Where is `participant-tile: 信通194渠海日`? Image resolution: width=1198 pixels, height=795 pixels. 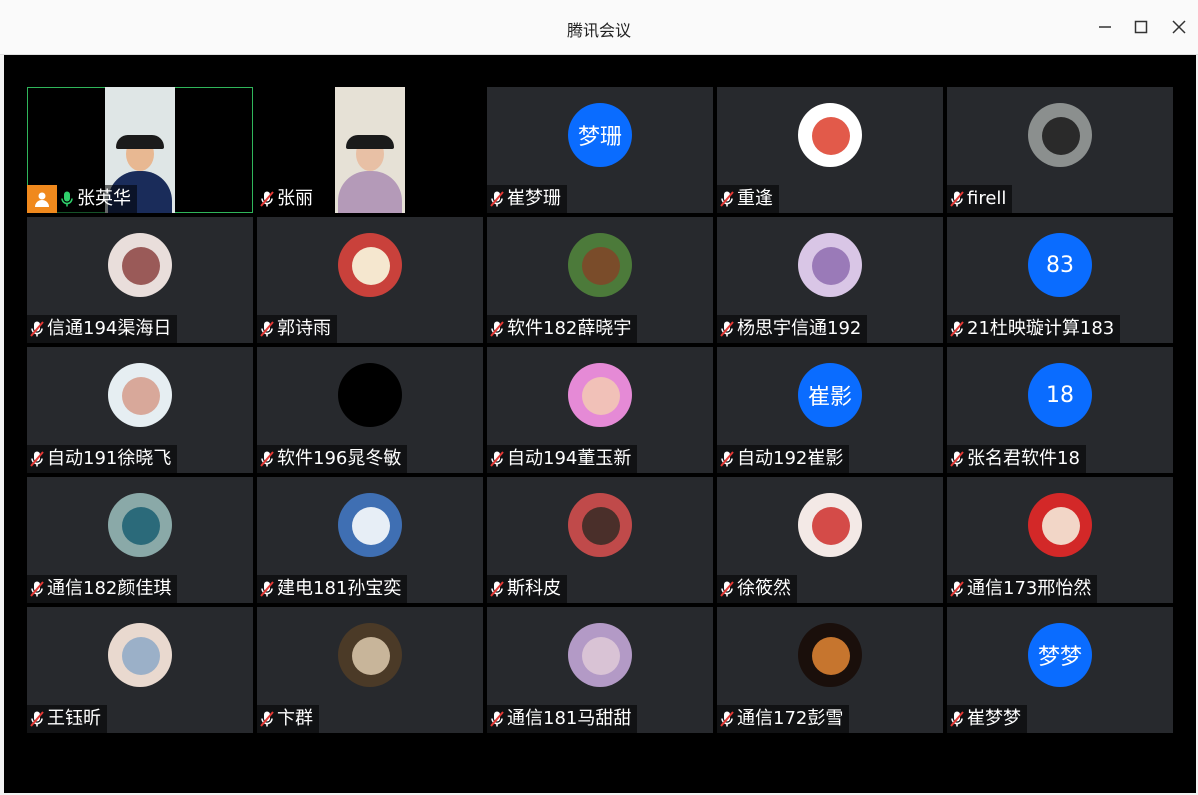
participant-tile: 信通194渠海日 is located at coordinates (140, 280).